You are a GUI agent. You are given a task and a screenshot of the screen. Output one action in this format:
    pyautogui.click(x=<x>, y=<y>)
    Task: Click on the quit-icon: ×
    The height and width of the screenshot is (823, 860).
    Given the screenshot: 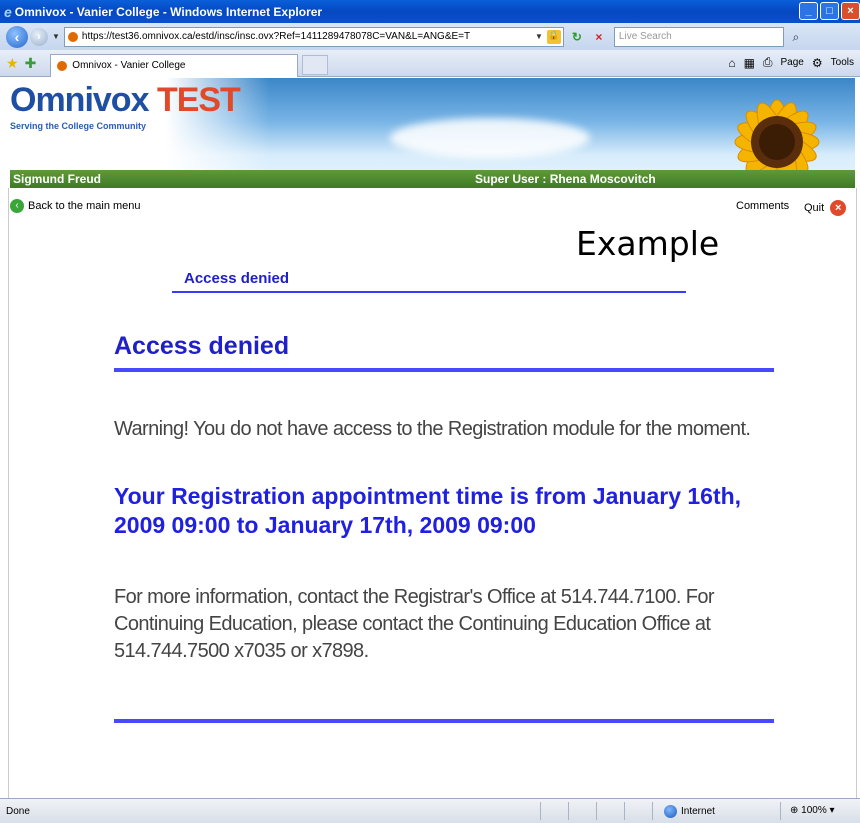 What is the action you would take?
    pyautogui.click(x=838, y=208)
    